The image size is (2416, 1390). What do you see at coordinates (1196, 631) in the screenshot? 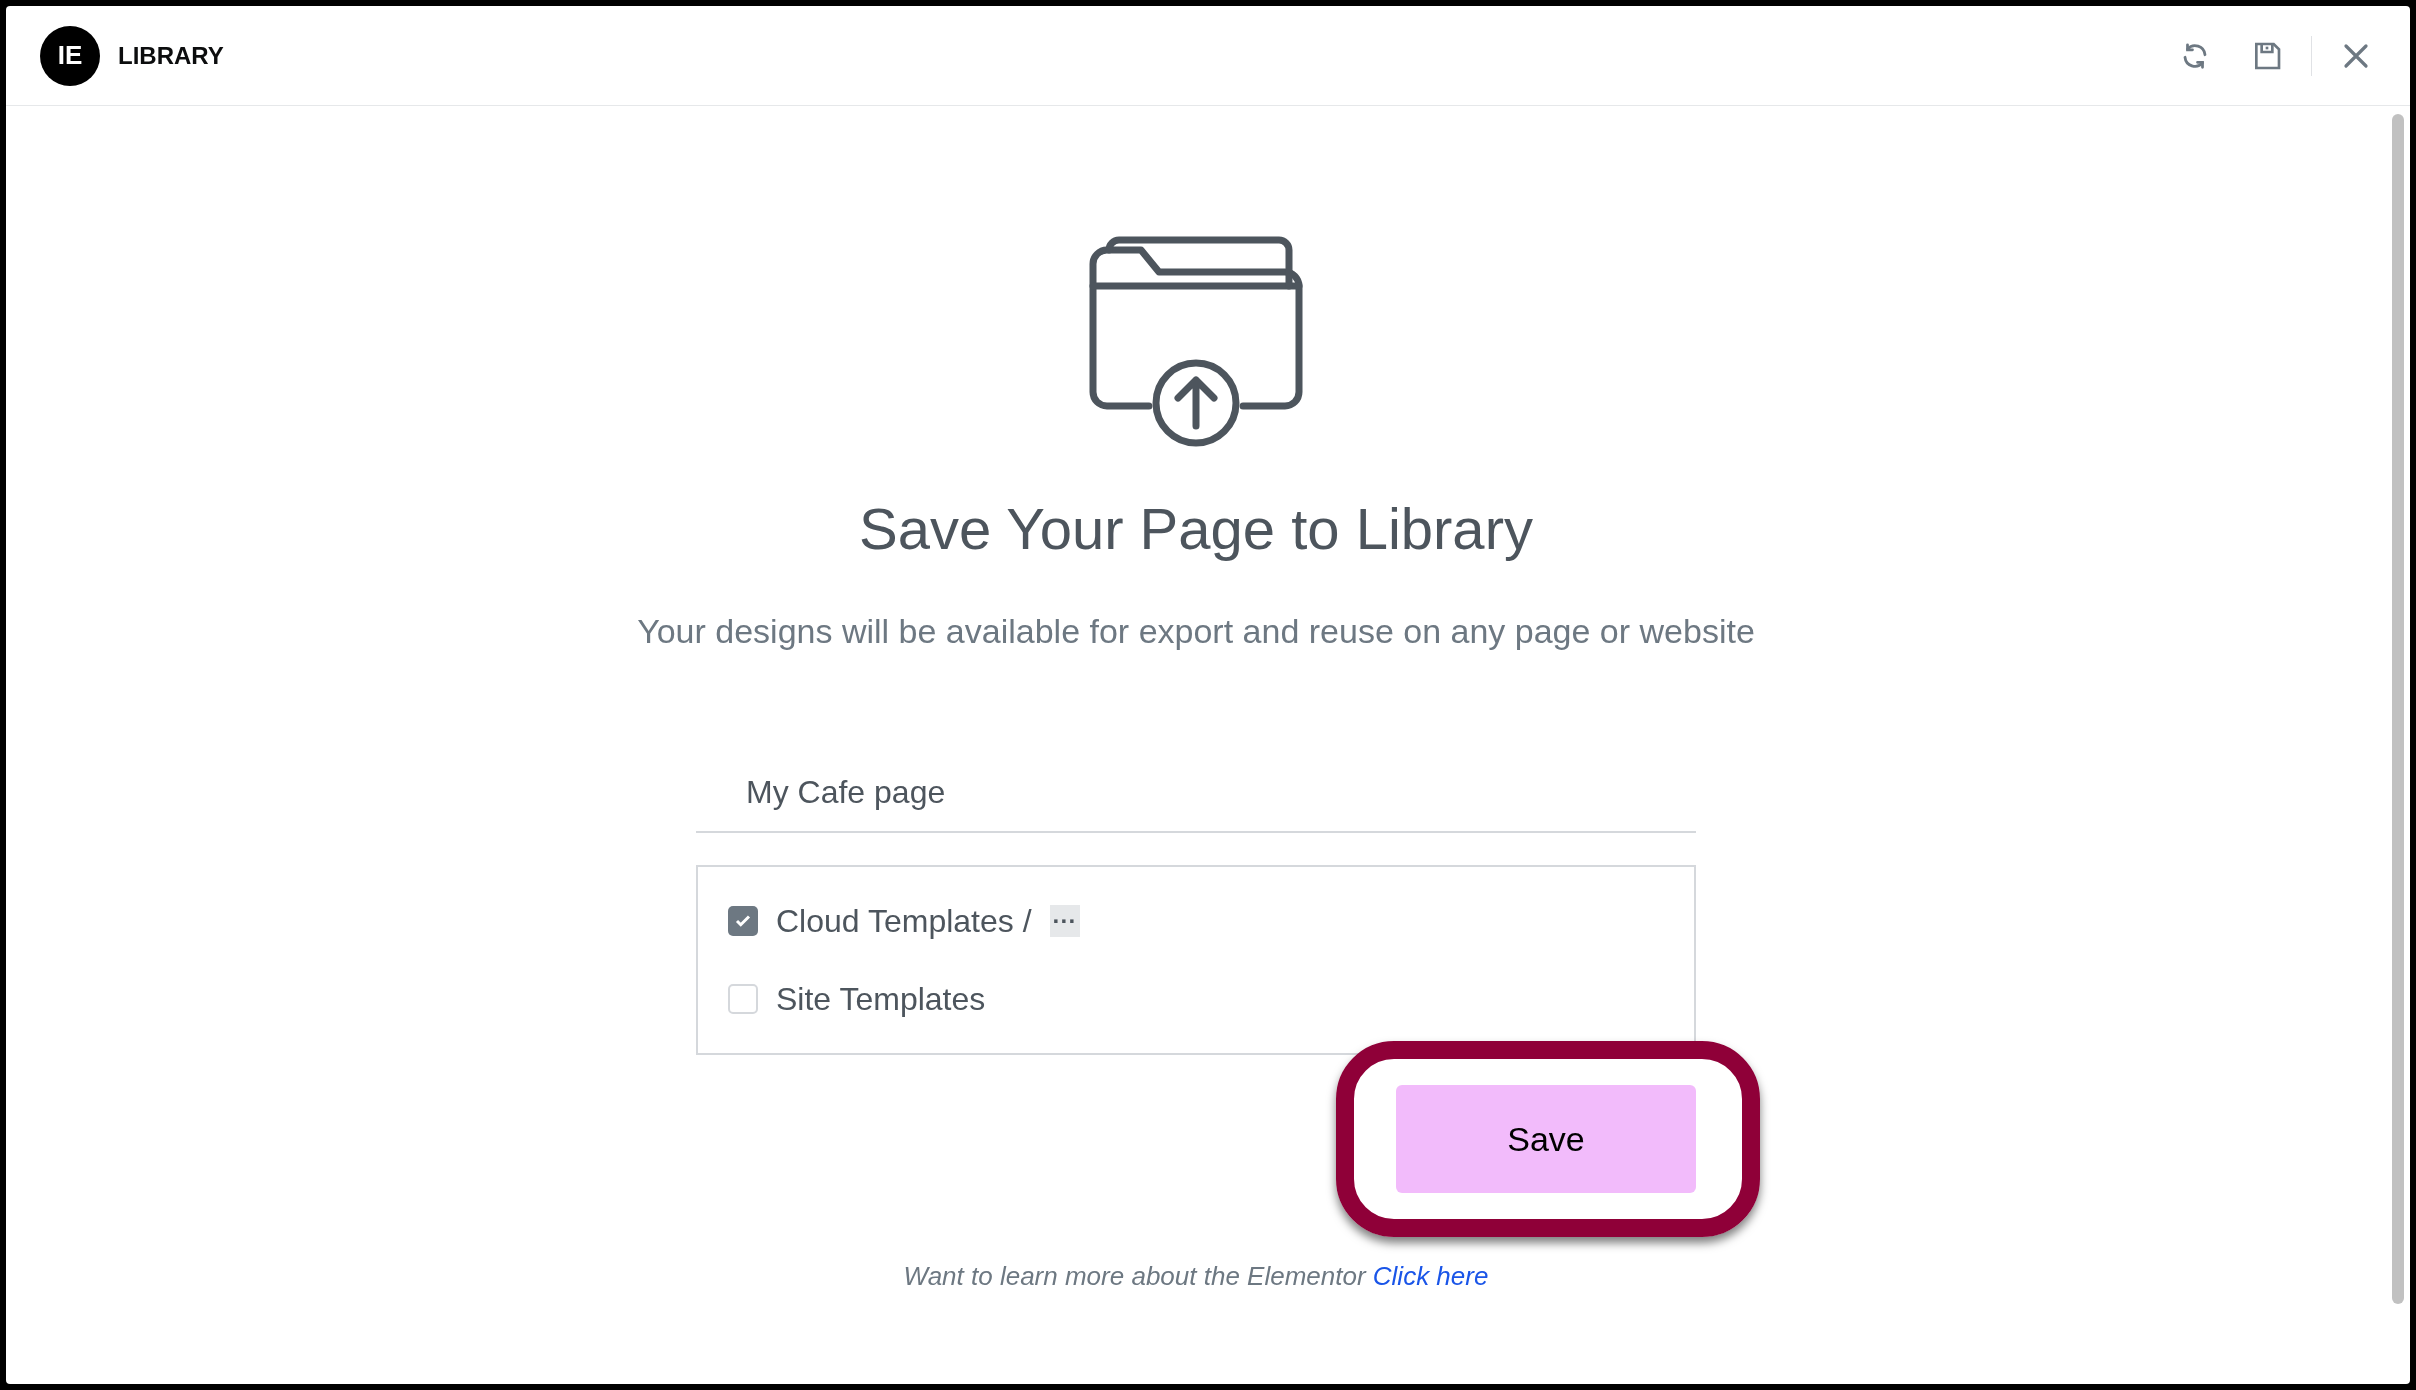
I see `dialog-subtitle: Your designs will be available for export and reuse on any page or website` at bounding box center [1196, 631].